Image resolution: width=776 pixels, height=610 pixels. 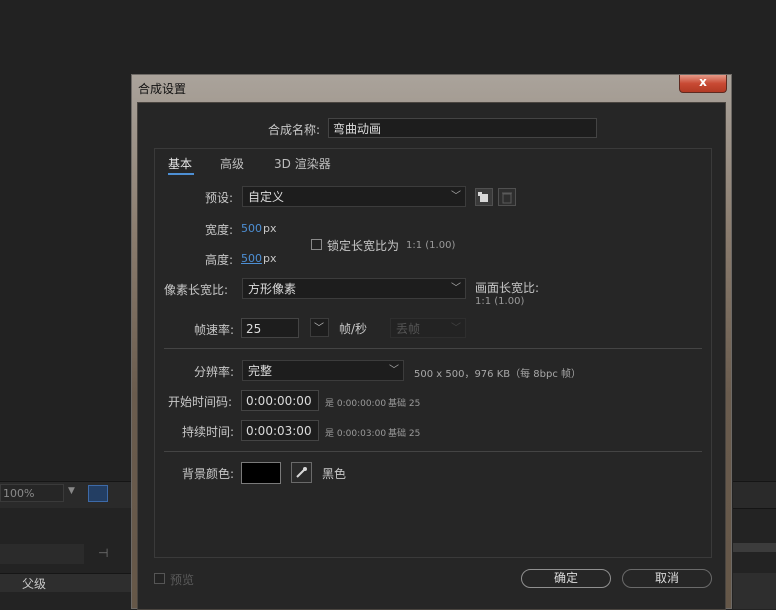 What do you see at coordinates (74, 493) in the screenshot?
I see `chevron-down-icon: ▼` at bounding box center [74, 493].